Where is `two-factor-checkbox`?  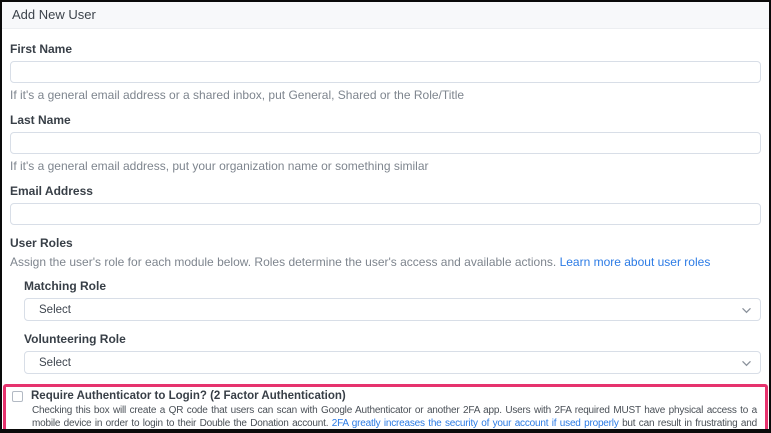 two-factor-checkbox is located at coordinates (17, 396).